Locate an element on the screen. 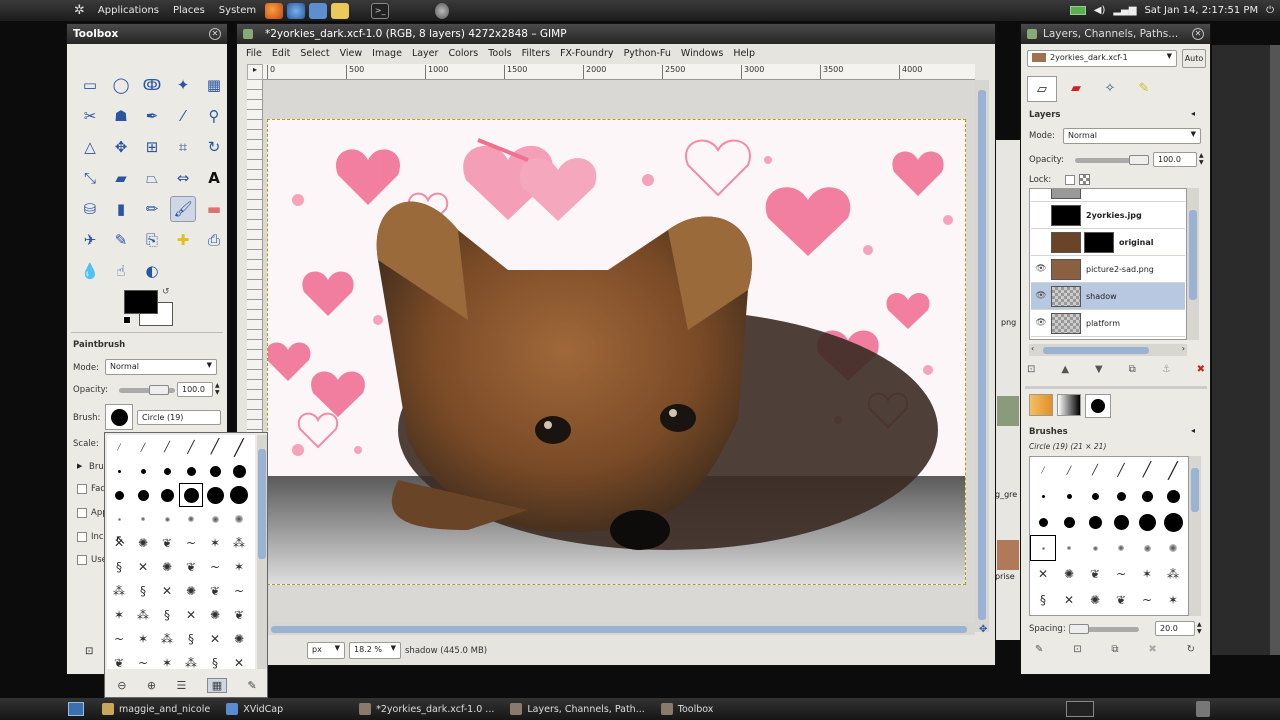 The height and width of the screenshot is (720, 1280). auto-button: Auto is located at coordinates (1194, 58).